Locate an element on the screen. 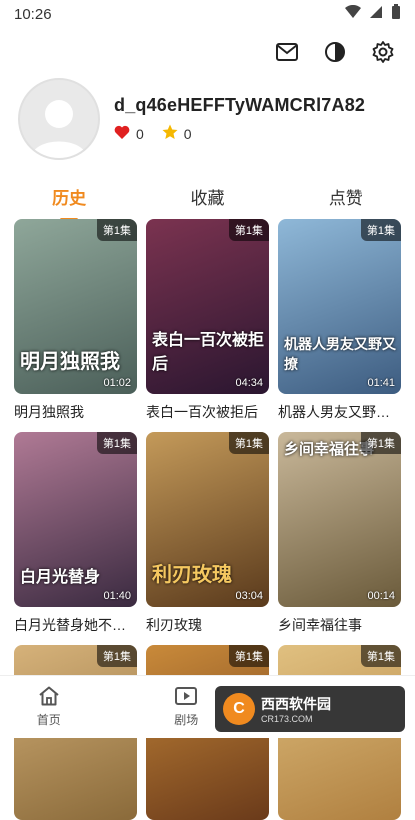 This screenshot has width=415, height=820. drama-poster: 白月光替身 第1集 01:40 is located at coordinates (75, 519).